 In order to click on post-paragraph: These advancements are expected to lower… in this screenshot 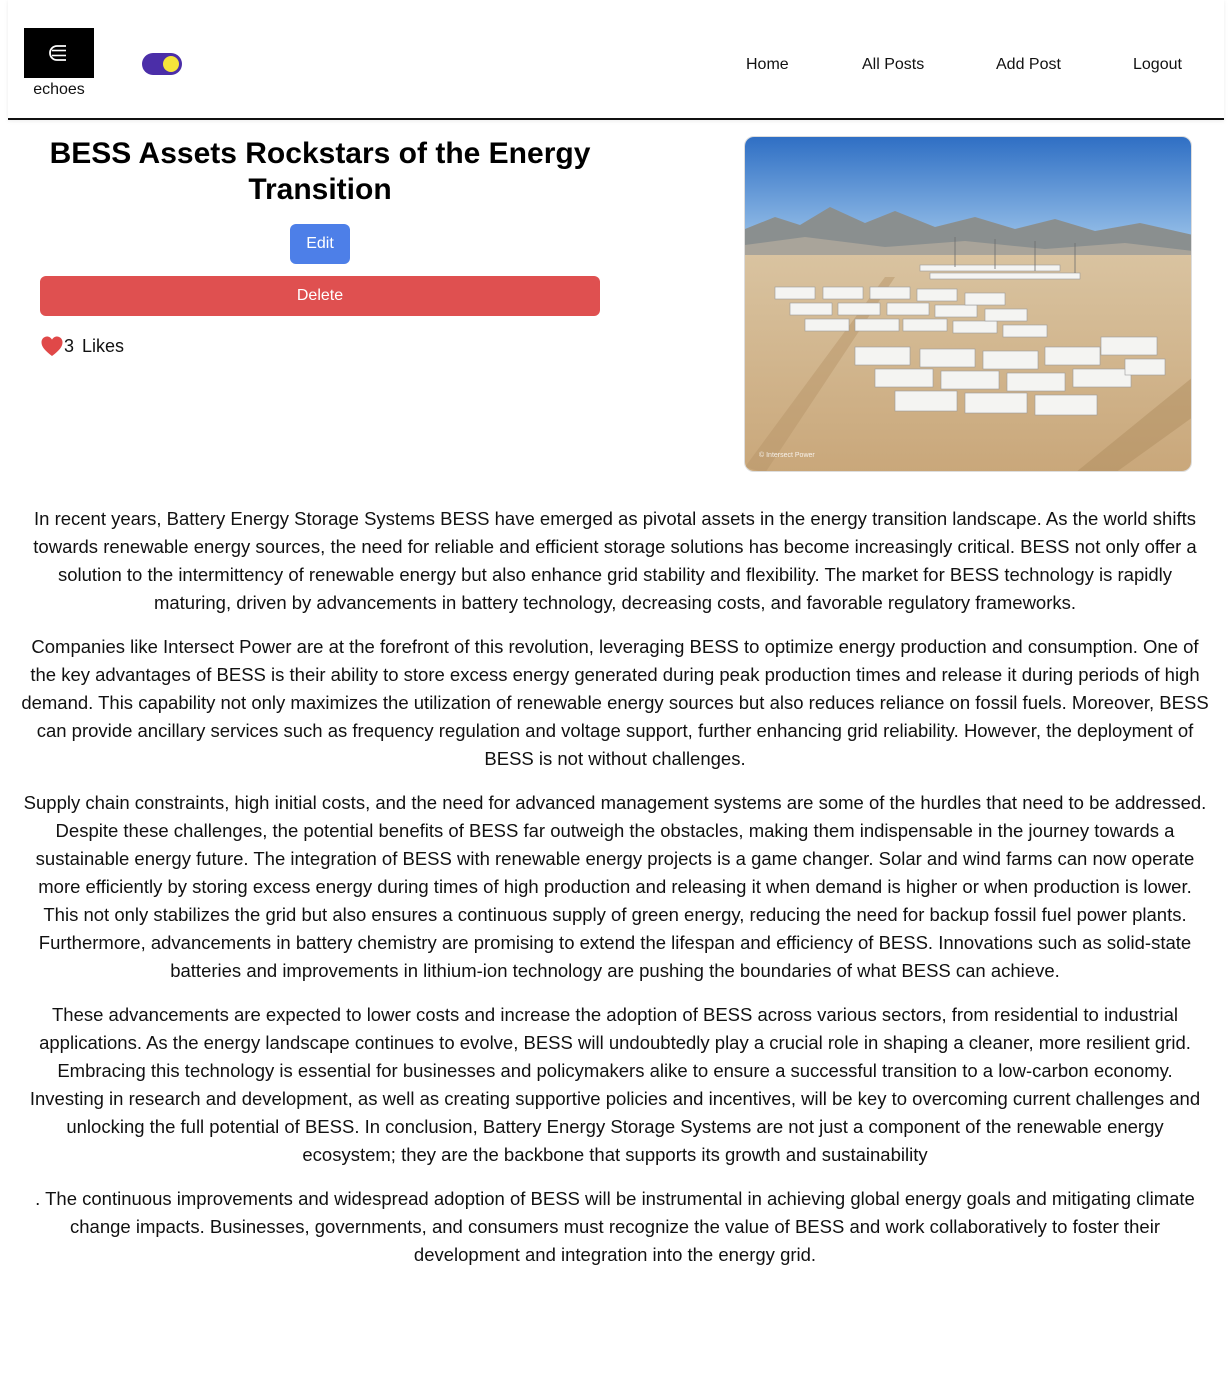, I will do `click(615, 1084)`.